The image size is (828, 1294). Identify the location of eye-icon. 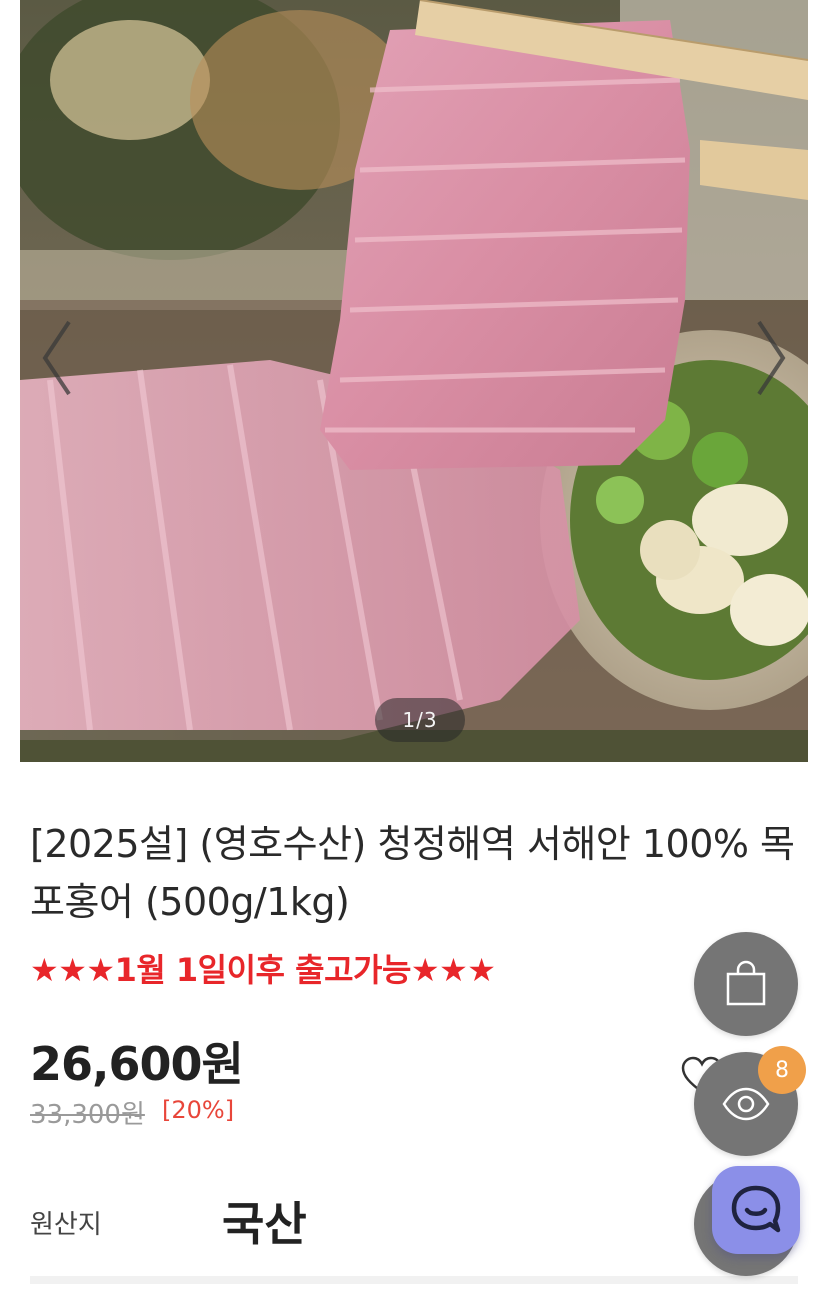
(746, 1104).